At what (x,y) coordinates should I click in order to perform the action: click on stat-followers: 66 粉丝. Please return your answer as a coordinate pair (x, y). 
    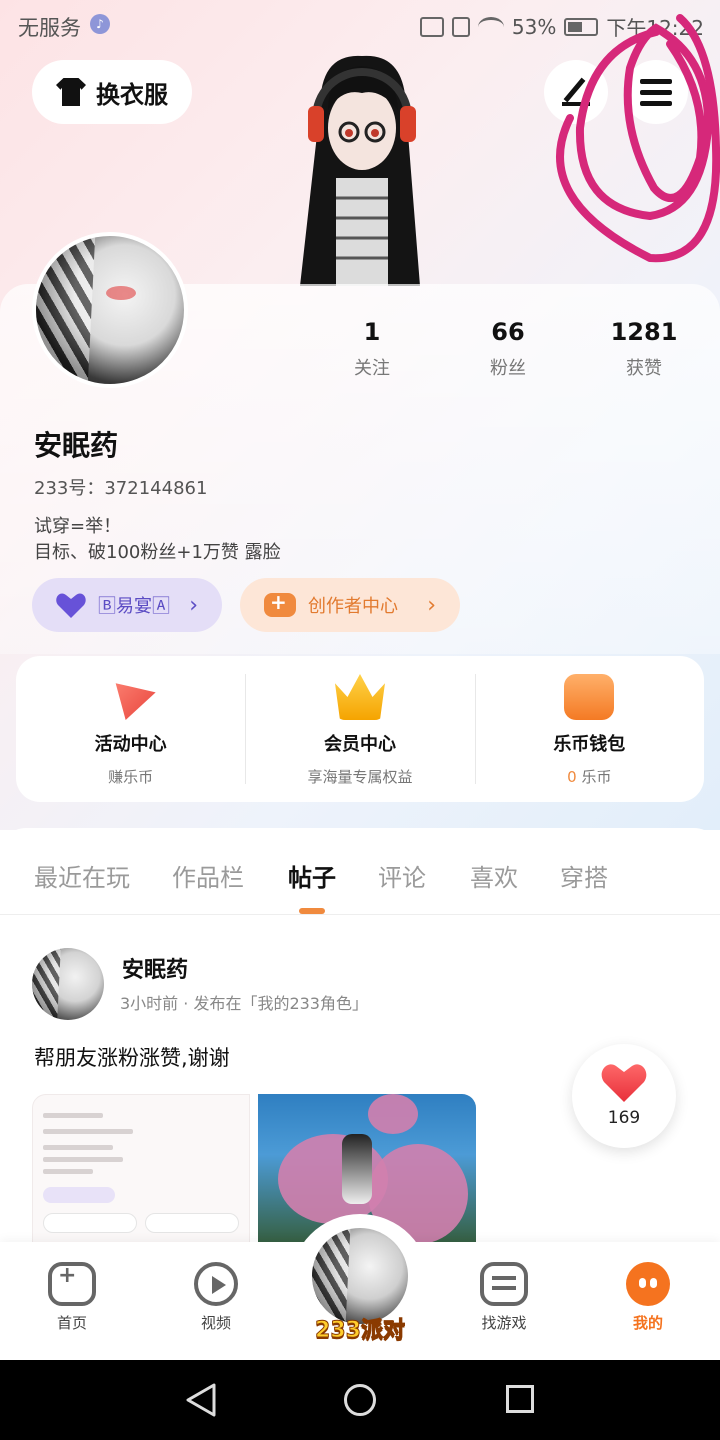
    Looking at the image, I should click on (508, 349).